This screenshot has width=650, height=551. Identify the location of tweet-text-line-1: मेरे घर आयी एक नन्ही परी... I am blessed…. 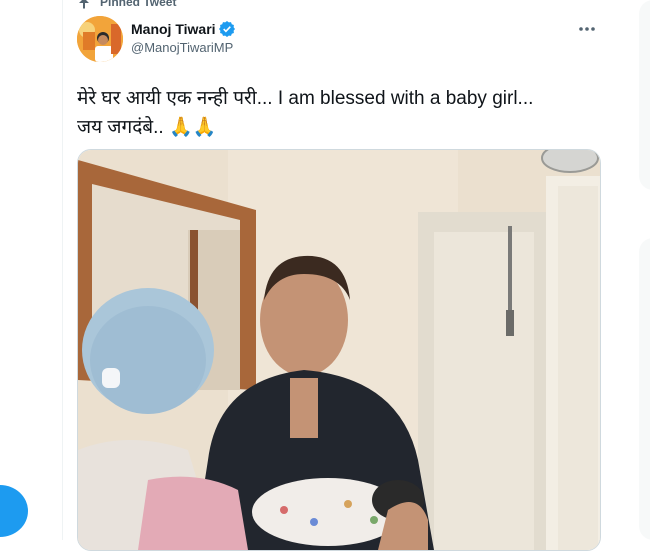
(305, 98).